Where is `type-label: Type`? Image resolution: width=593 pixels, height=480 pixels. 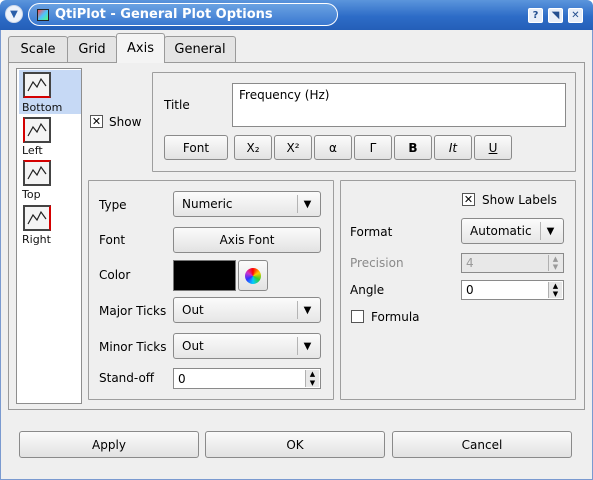 type-label: Type is located at coordinates (113, 205).